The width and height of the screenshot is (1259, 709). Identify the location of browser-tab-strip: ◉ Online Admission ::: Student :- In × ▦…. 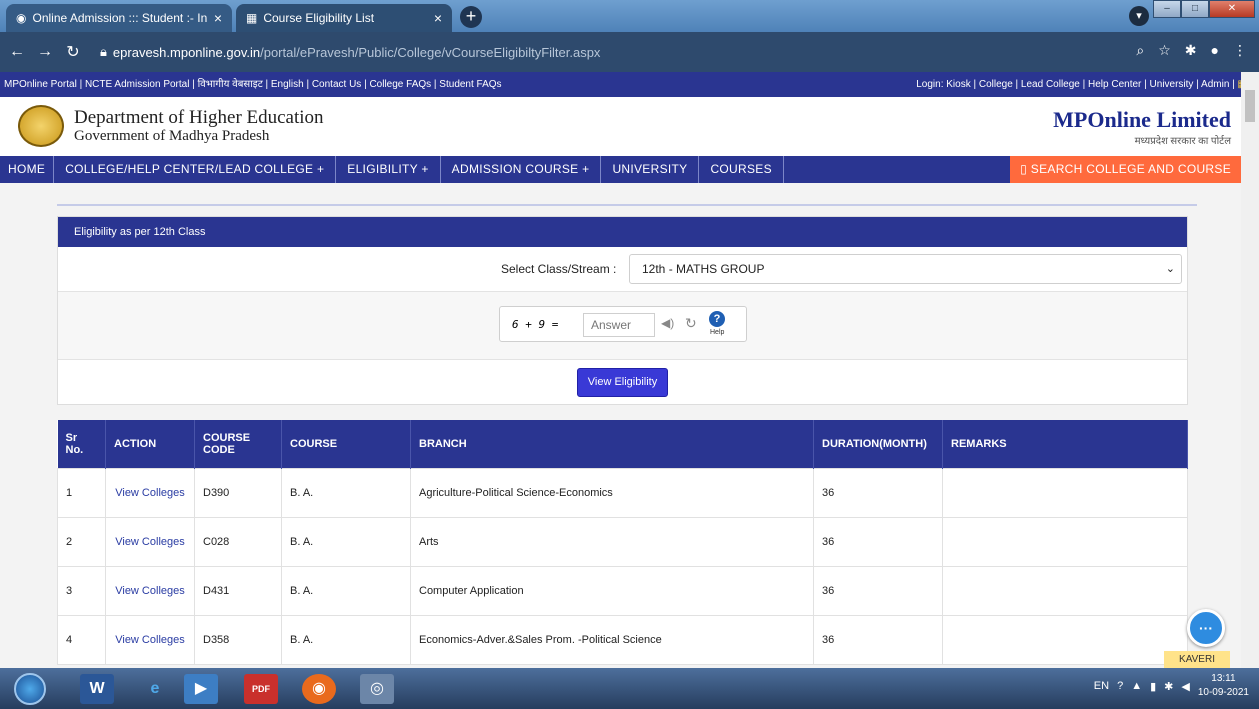
(629, 16).